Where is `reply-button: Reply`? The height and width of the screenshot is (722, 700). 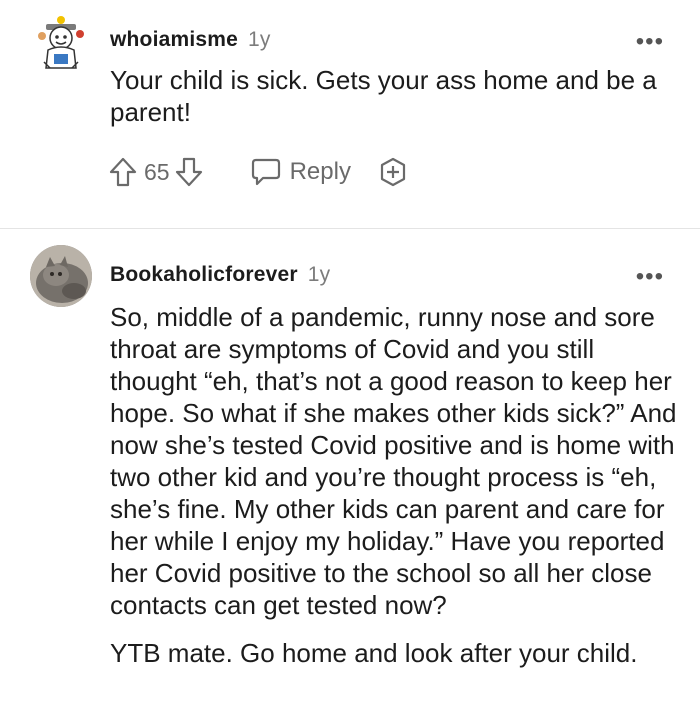
reply-button: Reply is located at coordinates (300, 172).